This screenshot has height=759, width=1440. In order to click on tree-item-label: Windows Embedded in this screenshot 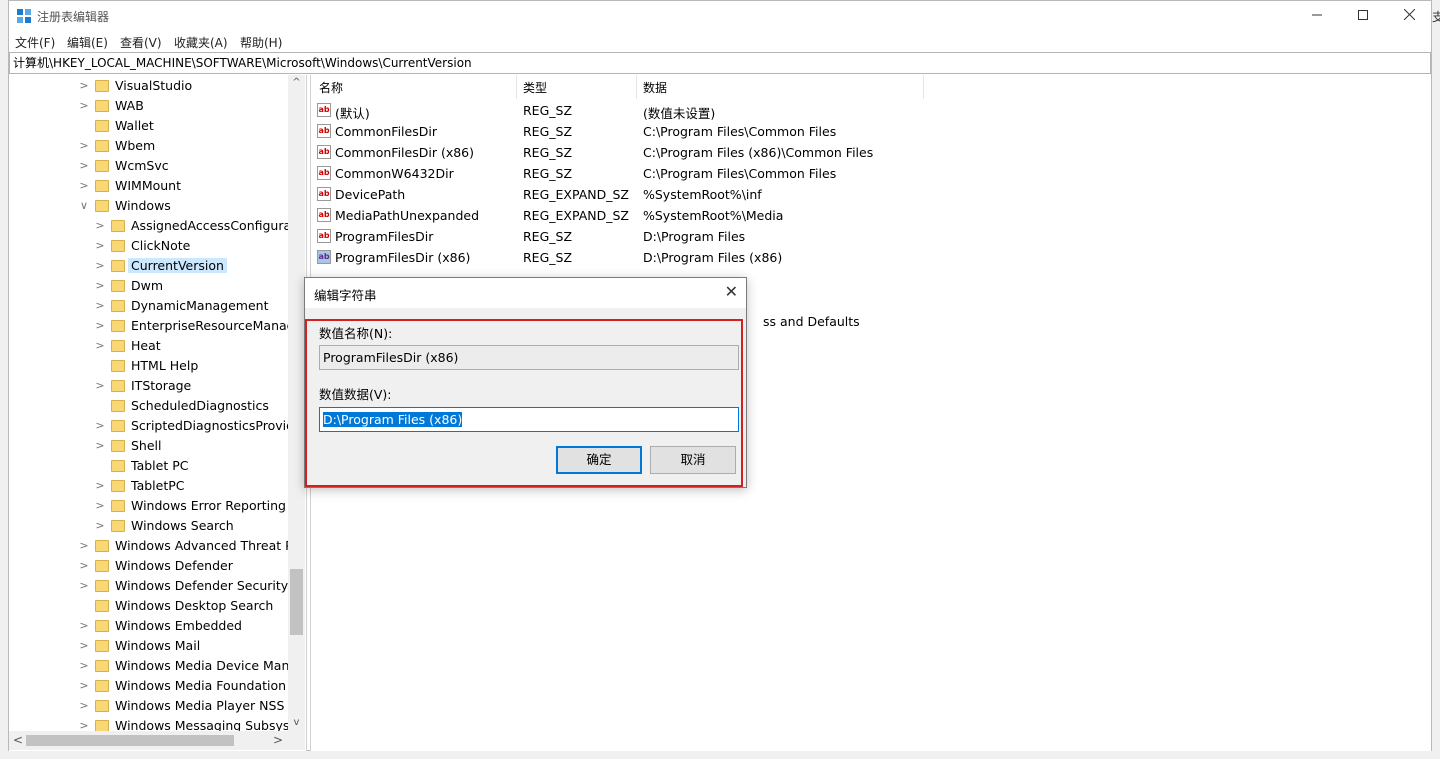, I will do `click(178, 625)`.